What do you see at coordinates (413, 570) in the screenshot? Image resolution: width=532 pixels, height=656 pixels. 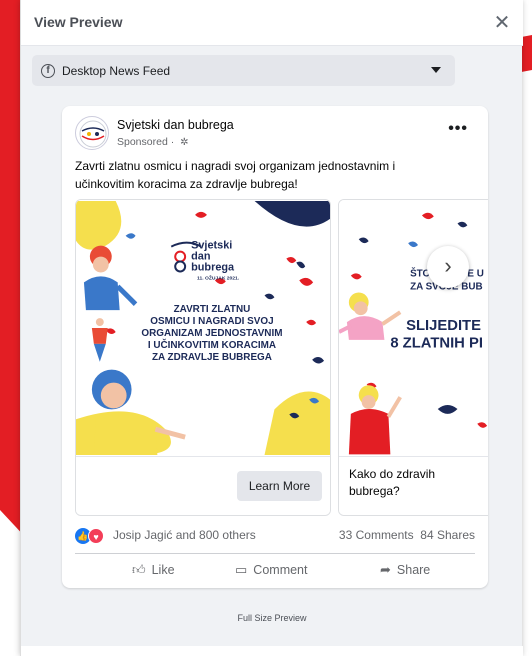 I see `share-label: Share` at bounding box center [413, 570].